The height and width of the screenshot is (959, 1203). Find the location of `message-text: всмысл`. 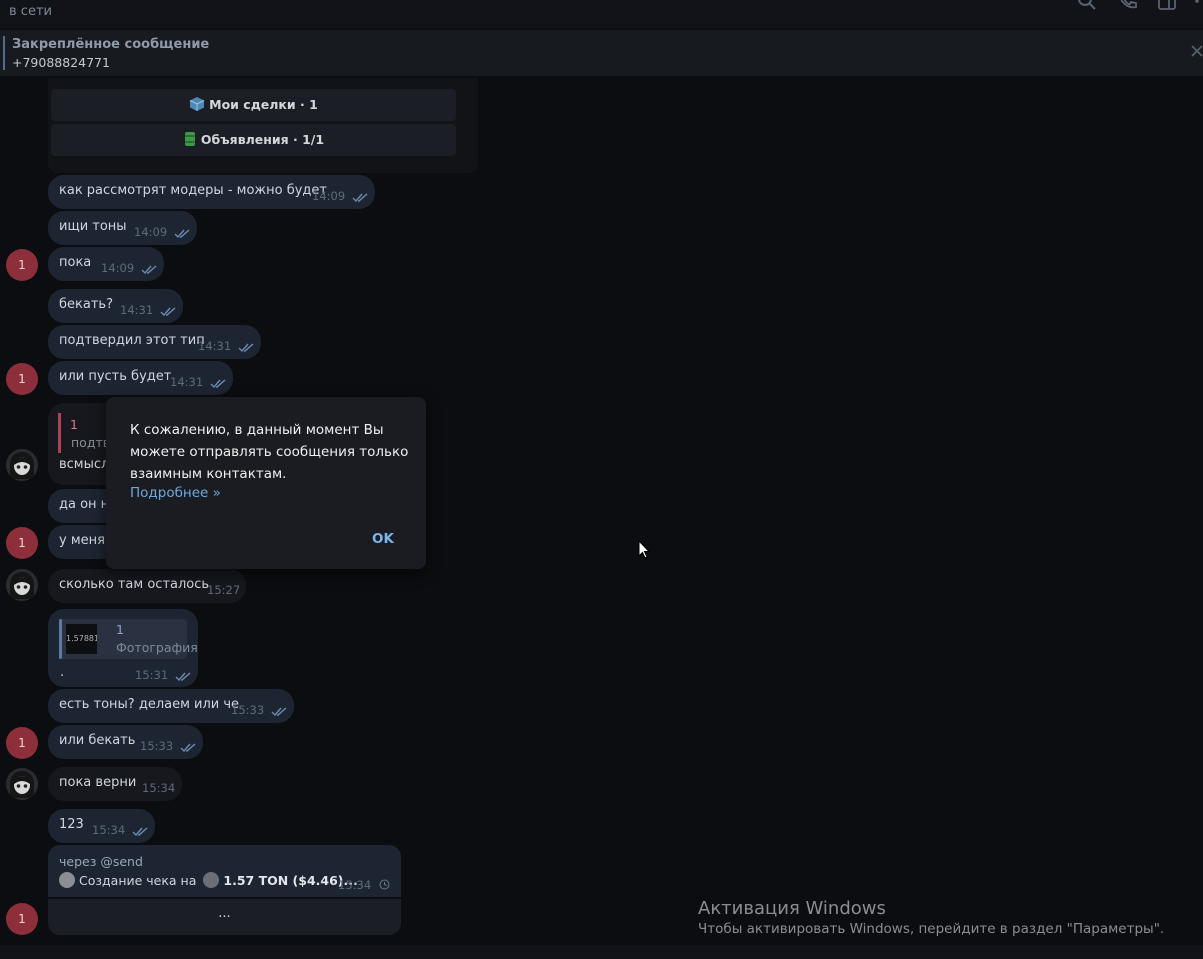

message-text: всмысл is located at coordinates (84, 464).